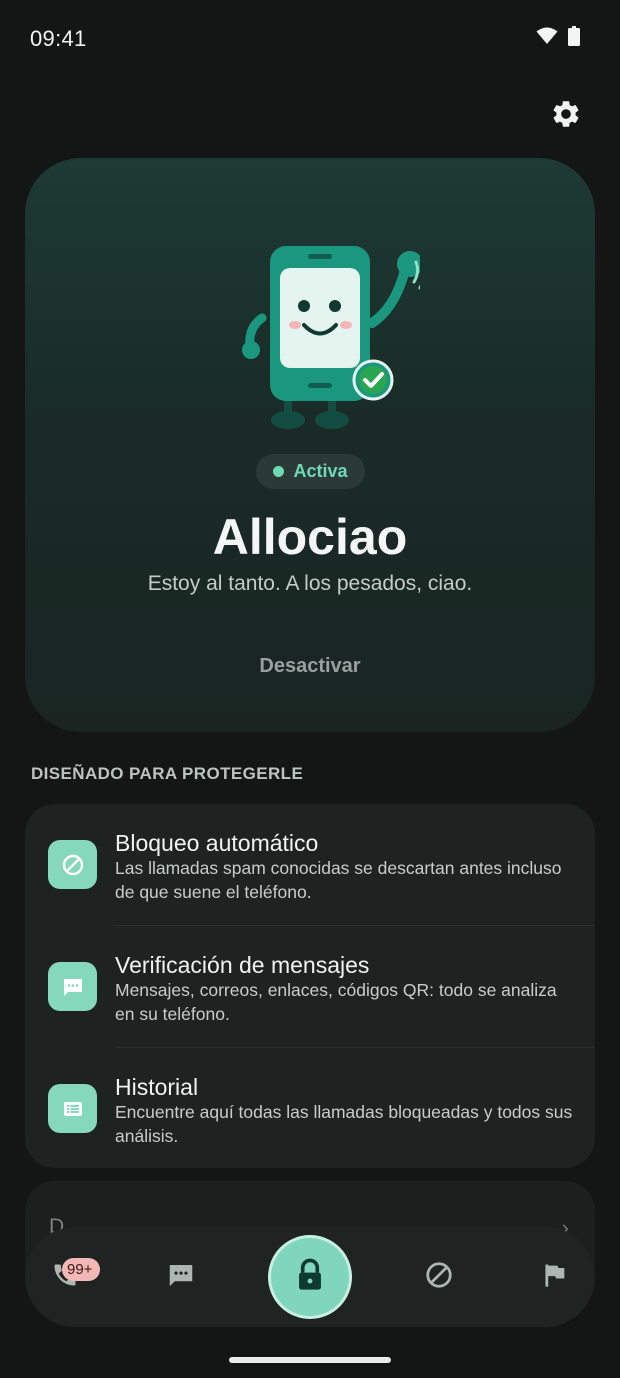 The width and height of the screenshot is (620, 1378). I want to click on status-icons, so click(558, 38).